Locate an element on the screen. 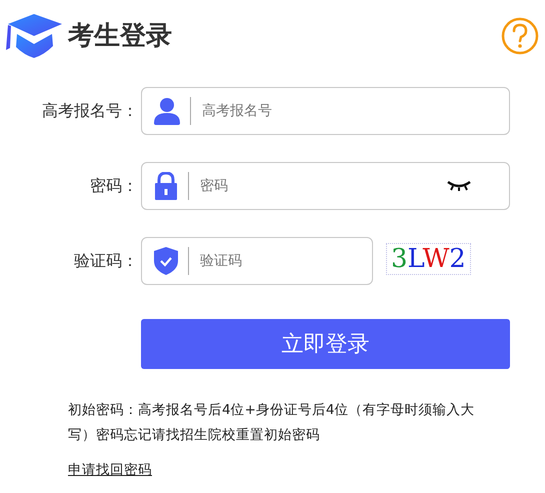  closed-eye-icon is located at coordinates (459, 186).